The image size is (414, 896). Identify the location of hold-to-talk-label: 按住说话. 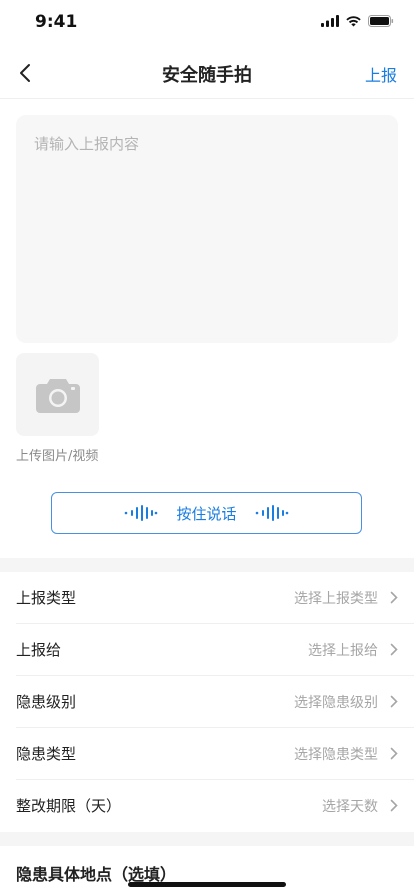
(206, 513).